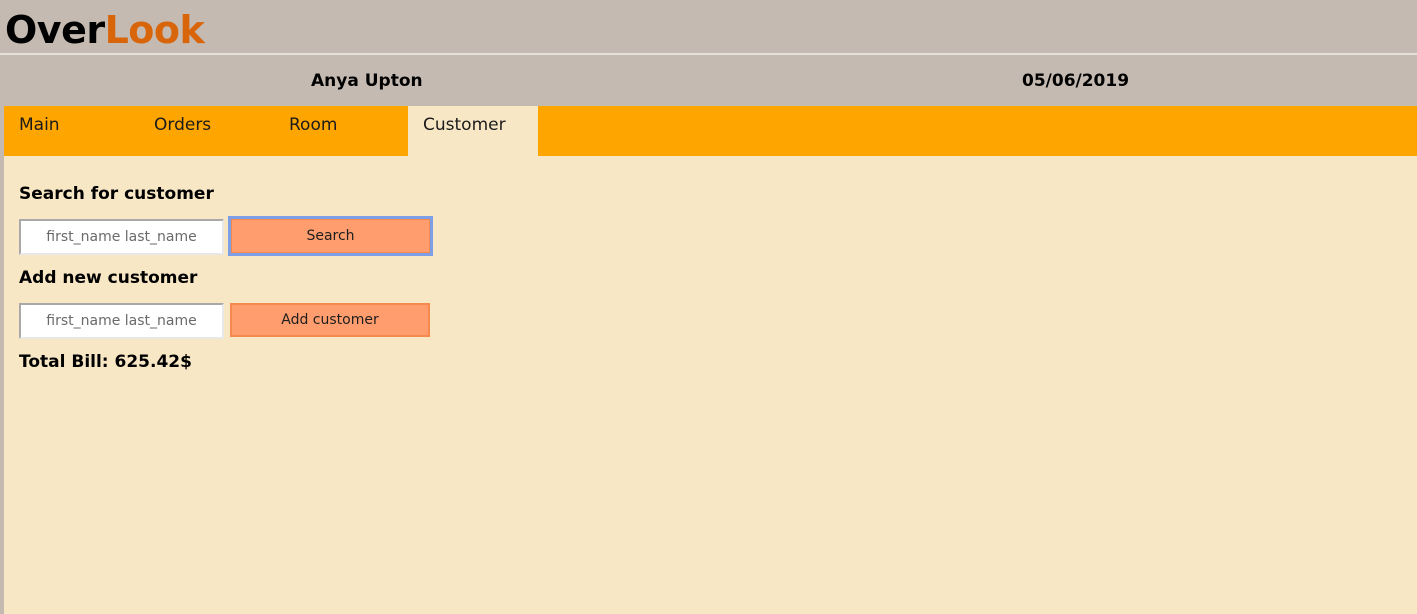  Describe the element at coordinates (464, 125) in the screenshot. I see `tab-customer-label: Customer` at that location.